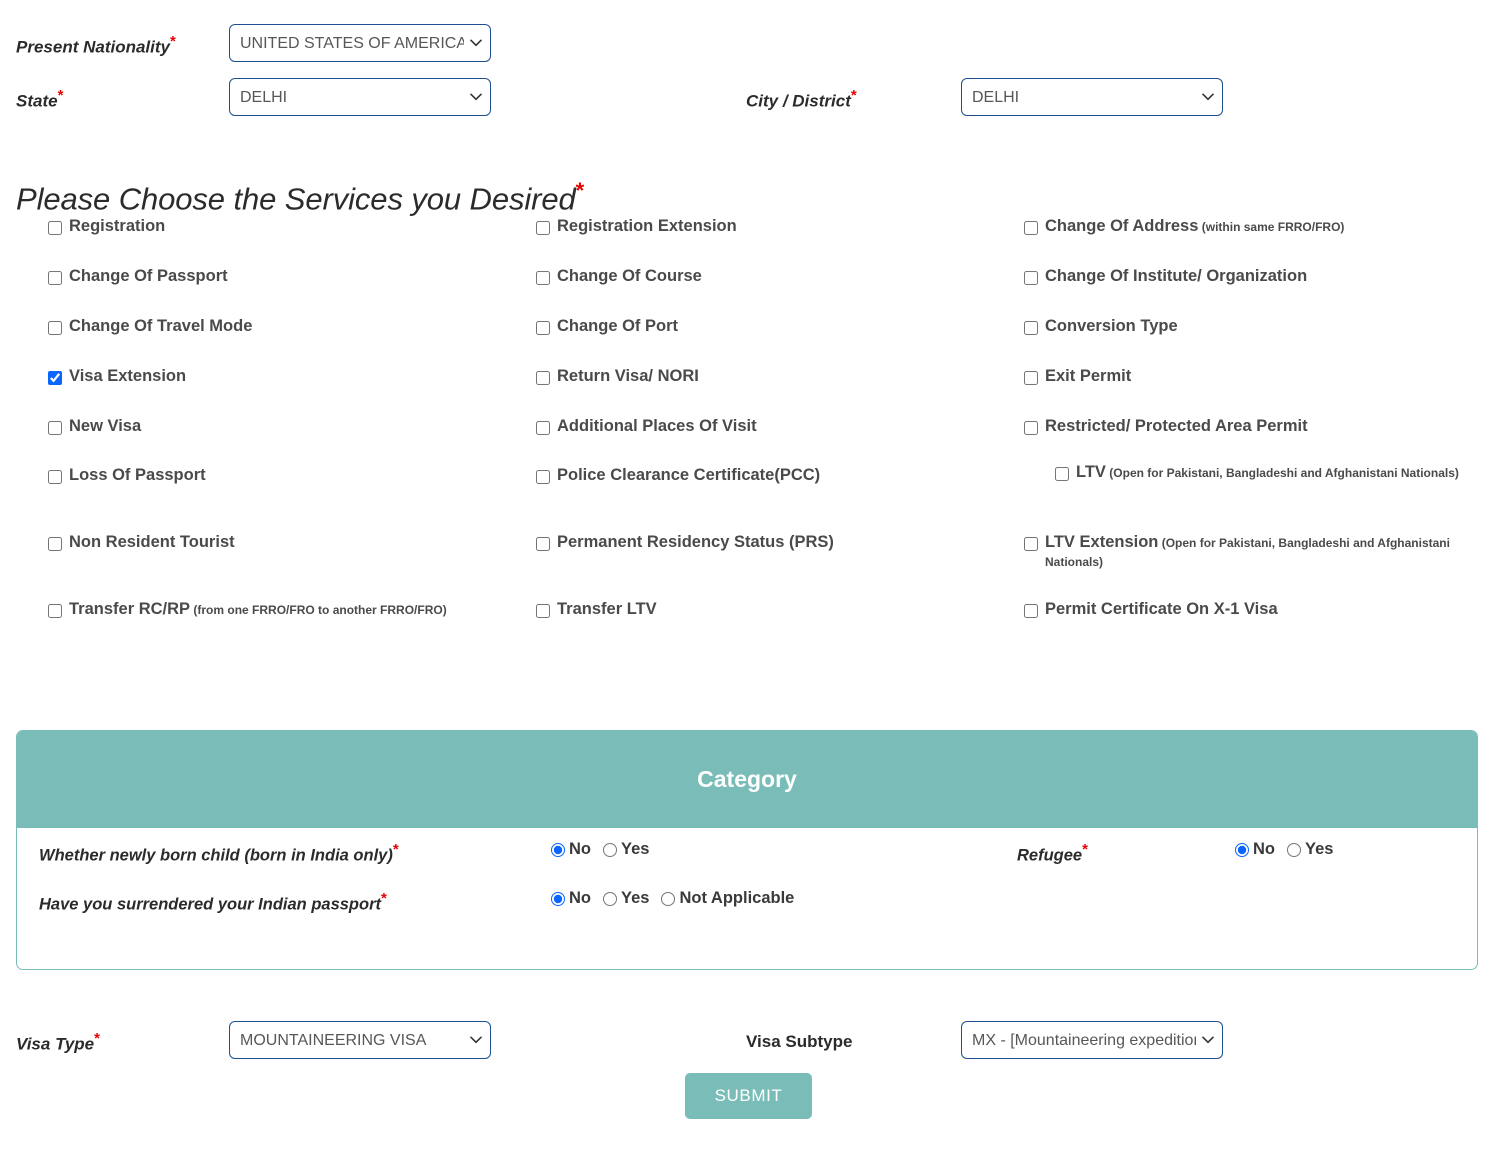 The height and width of the screenshot is (1155, 1488). Describe the element at coordinates (695, 542) in the screenshot. I see `service-label: Permanent Residency Status (PRS)` at that location.